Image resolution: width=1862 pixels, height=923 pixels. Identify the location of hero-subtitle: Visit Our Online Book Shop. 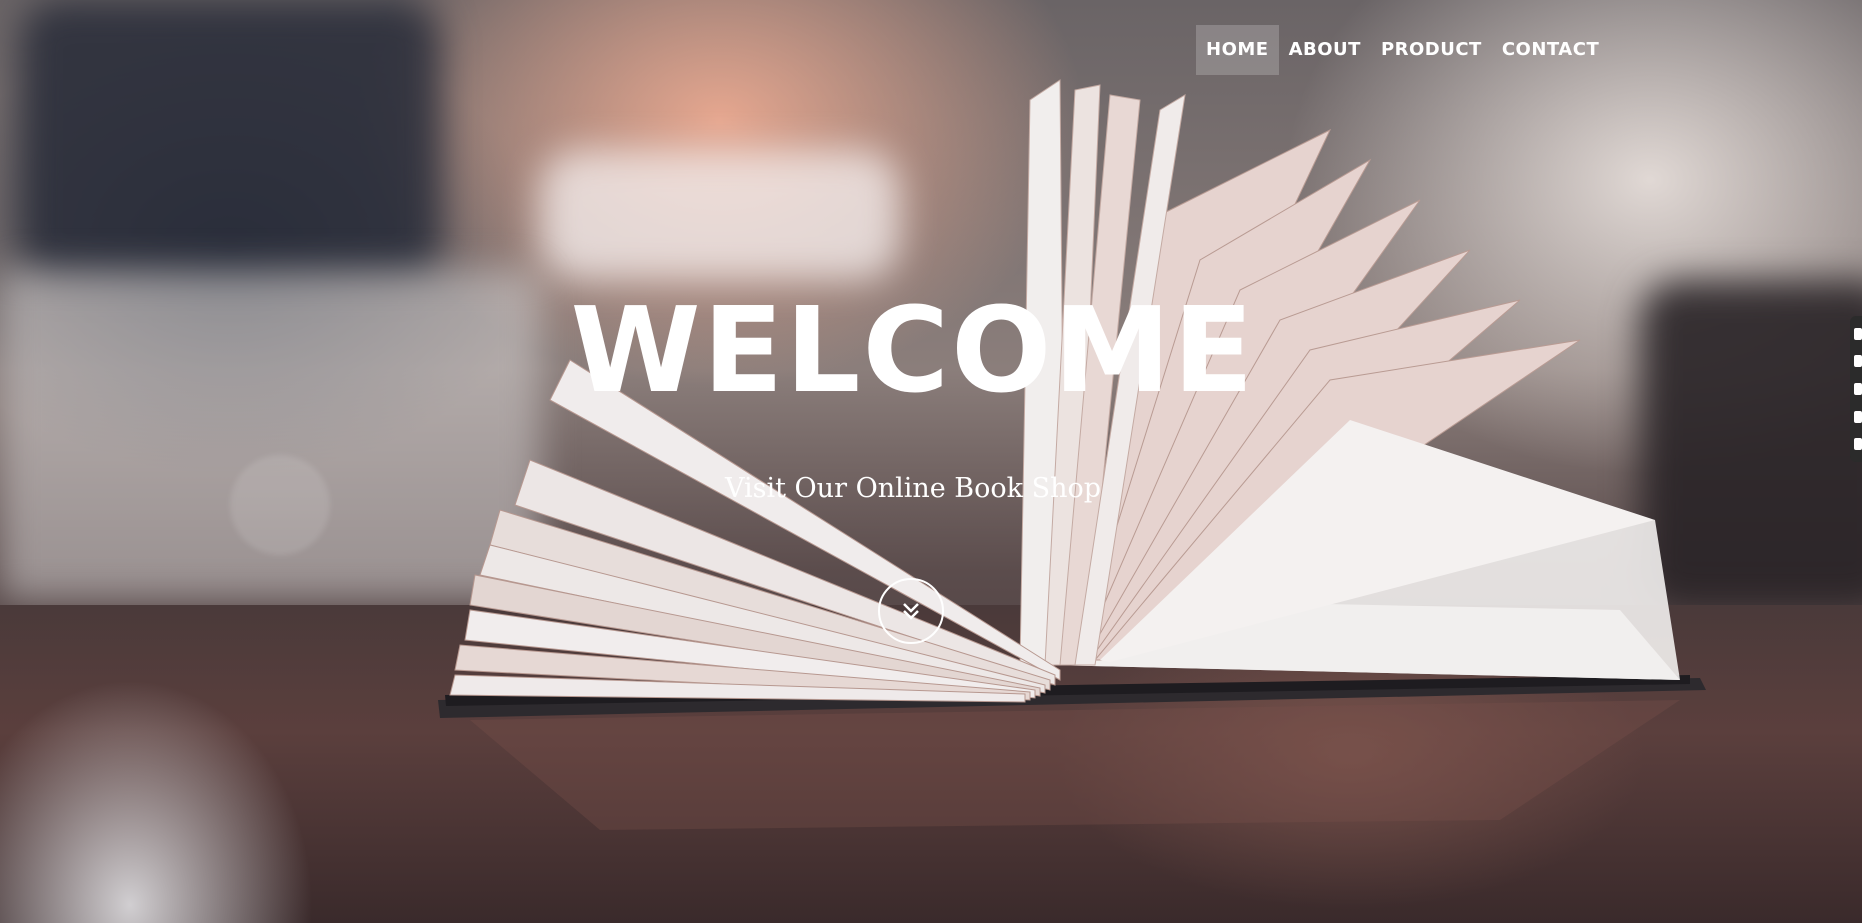
(913, 488).